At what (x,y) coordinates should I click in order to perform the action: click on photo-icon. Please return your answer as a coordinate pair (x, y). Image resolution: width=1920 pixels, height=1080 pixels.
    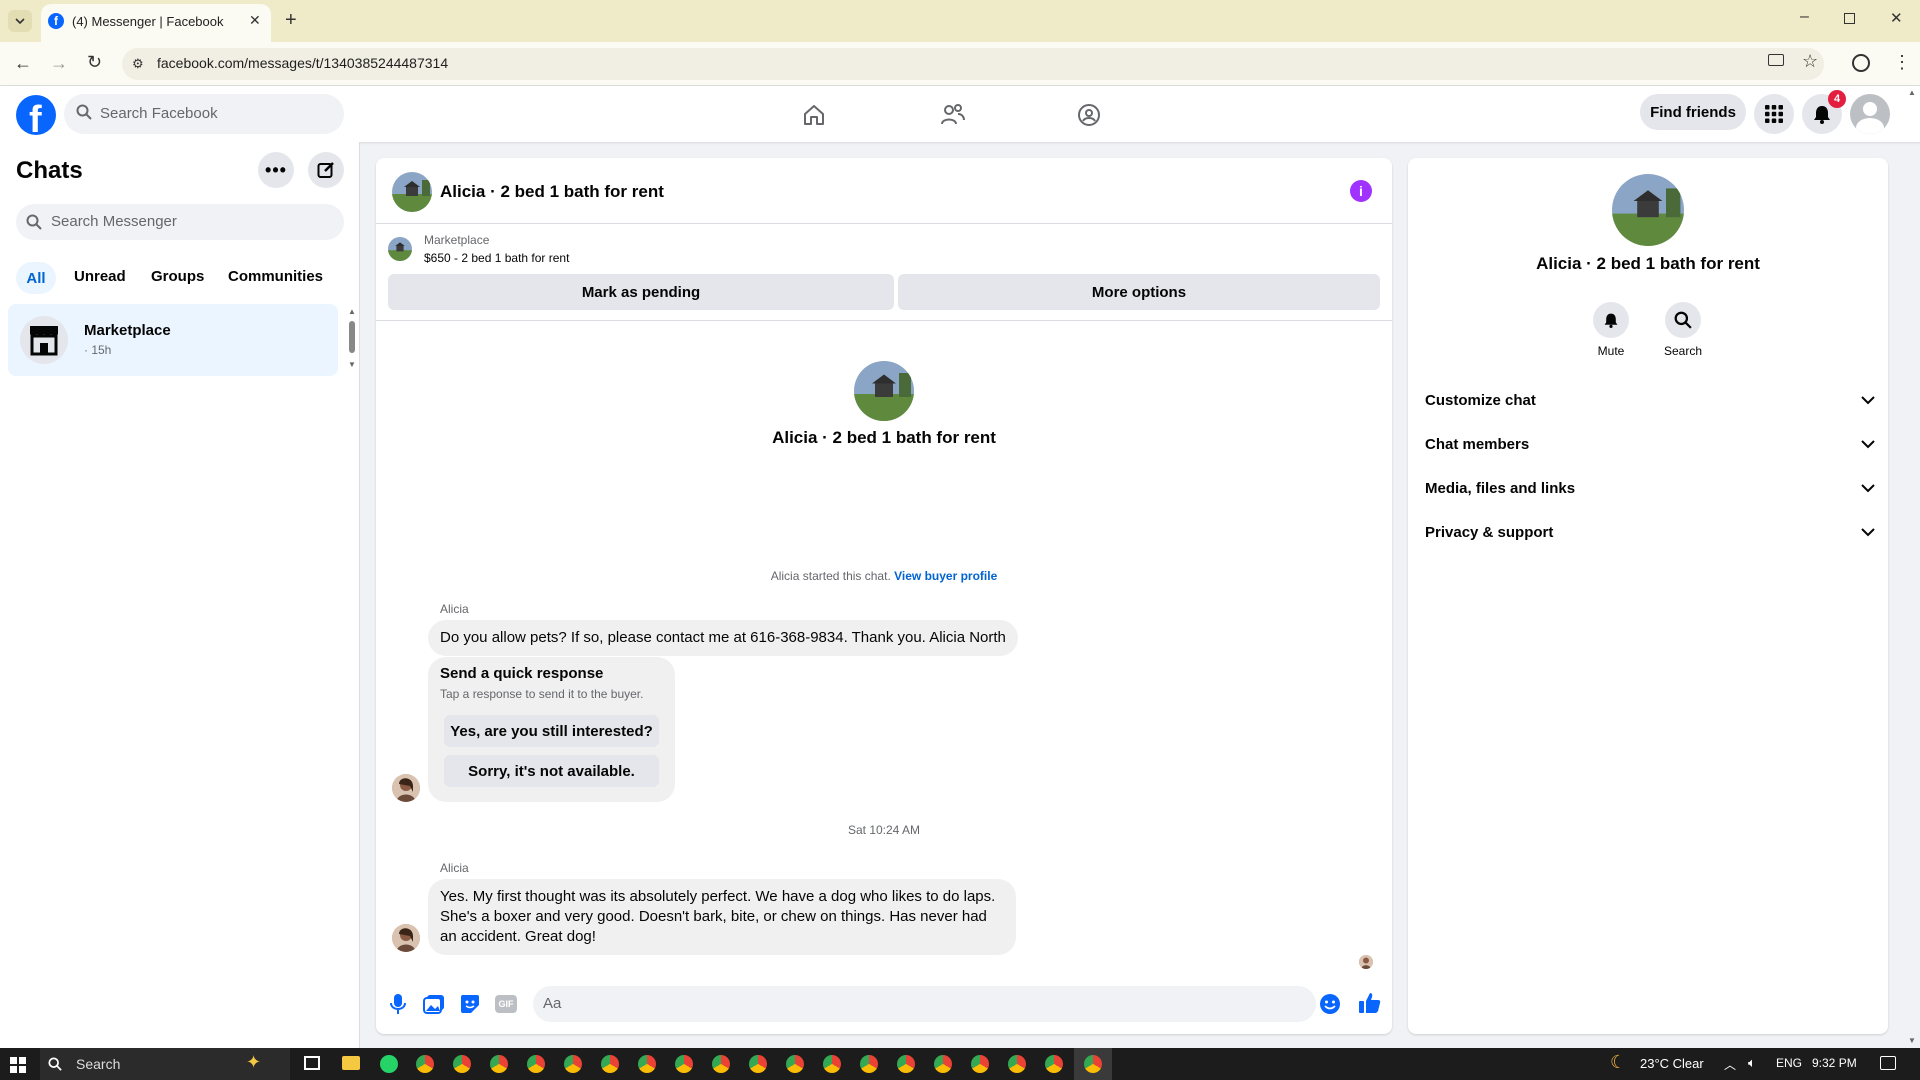
    Looking at the image, I should click on (434, 1004).